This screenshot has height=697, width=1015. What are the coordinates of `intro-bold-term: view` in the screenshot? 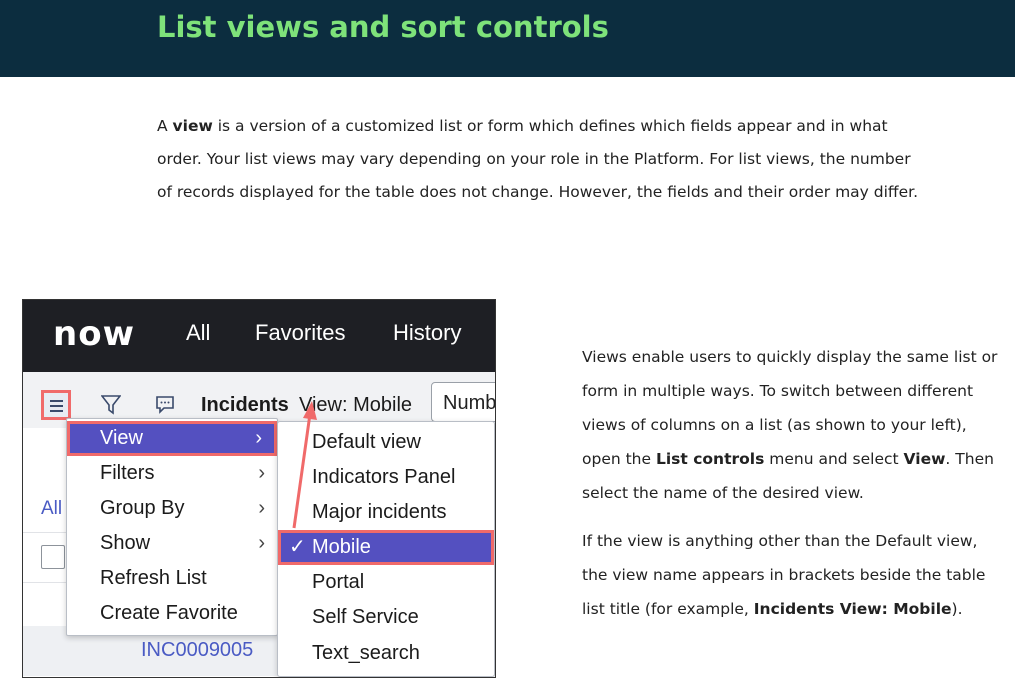 It's located at (192, 126).